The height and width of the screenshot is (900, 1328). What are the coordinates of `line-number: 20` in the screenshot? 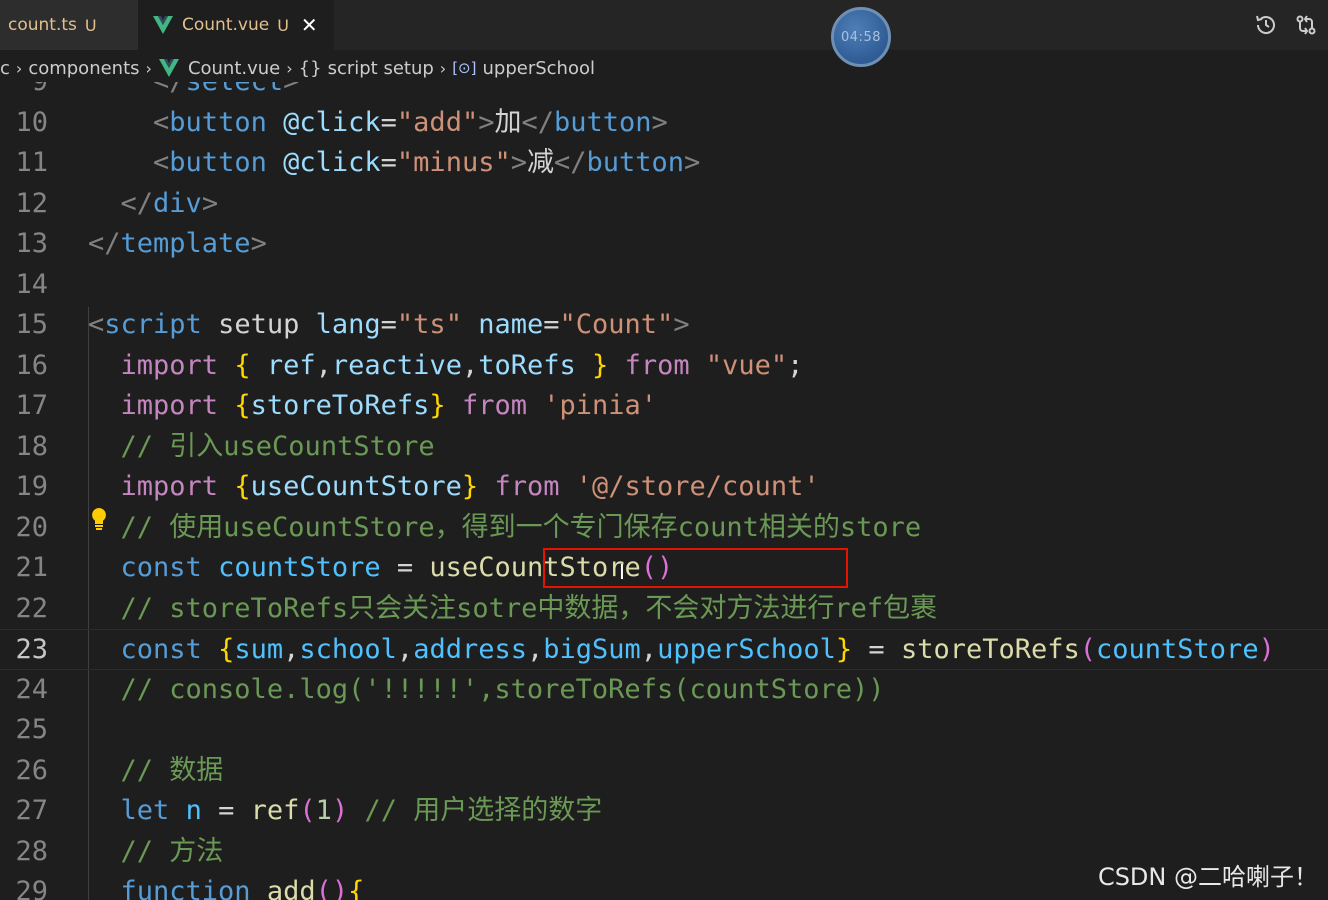 It's located at (31, 527).